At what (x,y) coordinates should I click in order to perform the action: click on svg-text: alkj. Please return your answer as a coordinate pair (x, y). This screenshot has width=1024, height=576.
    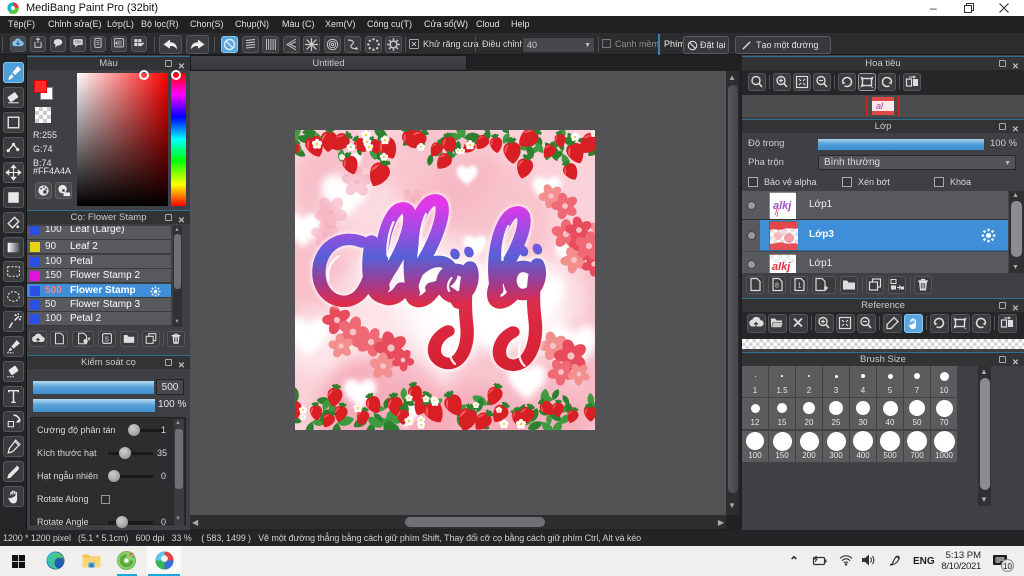
    Looking at the image, I should click on (781, 267).